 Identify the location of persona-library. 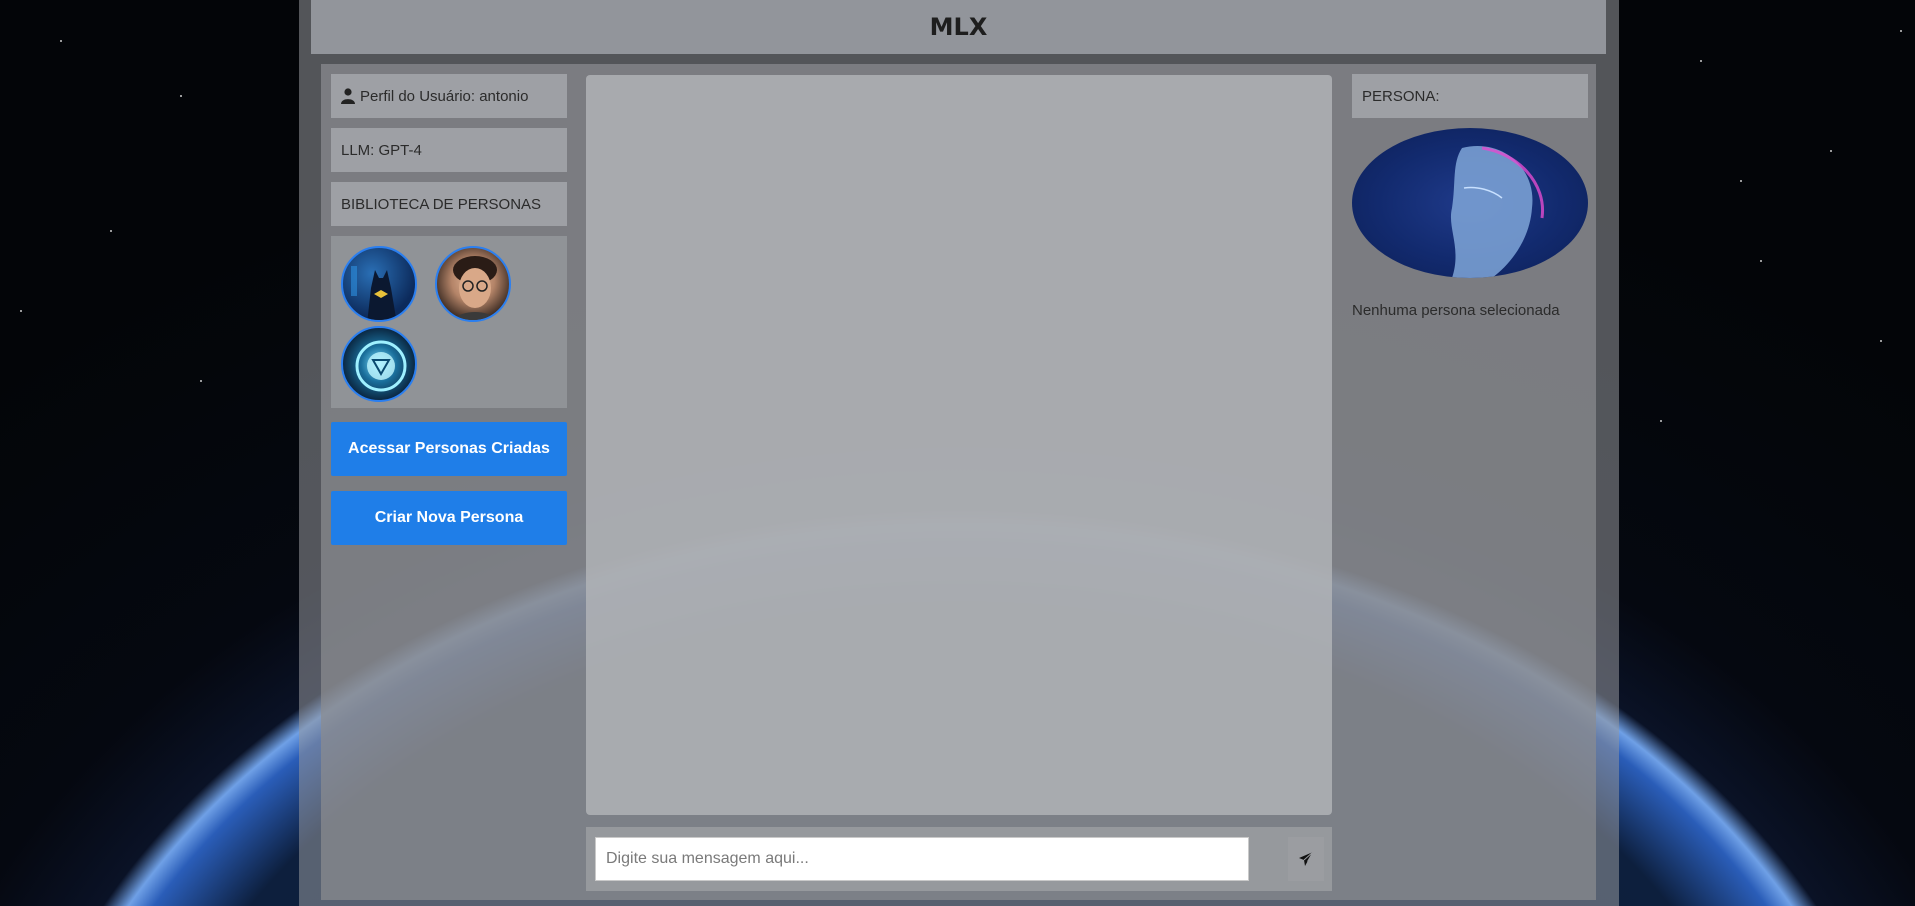
(449, 322).